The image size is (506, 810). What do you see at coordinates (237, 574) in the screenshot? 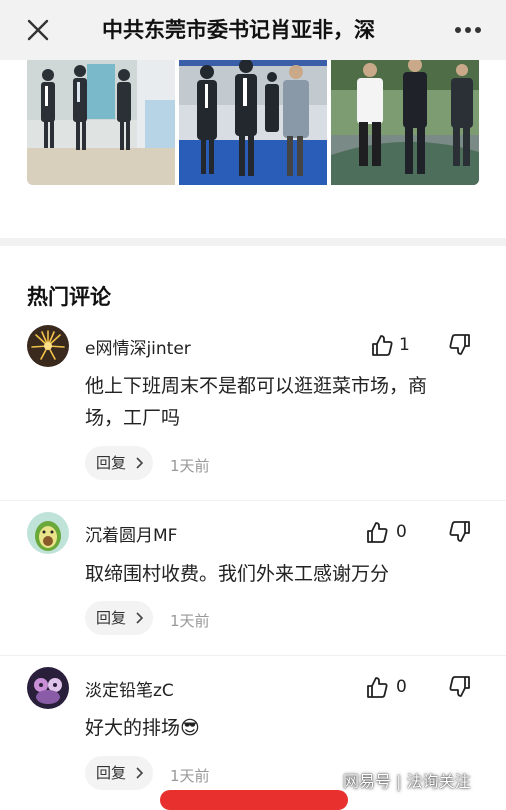
I see `comment-text-line: 取缔围村收费。我们外来工感谢万分` at bounding box center [237, 574].